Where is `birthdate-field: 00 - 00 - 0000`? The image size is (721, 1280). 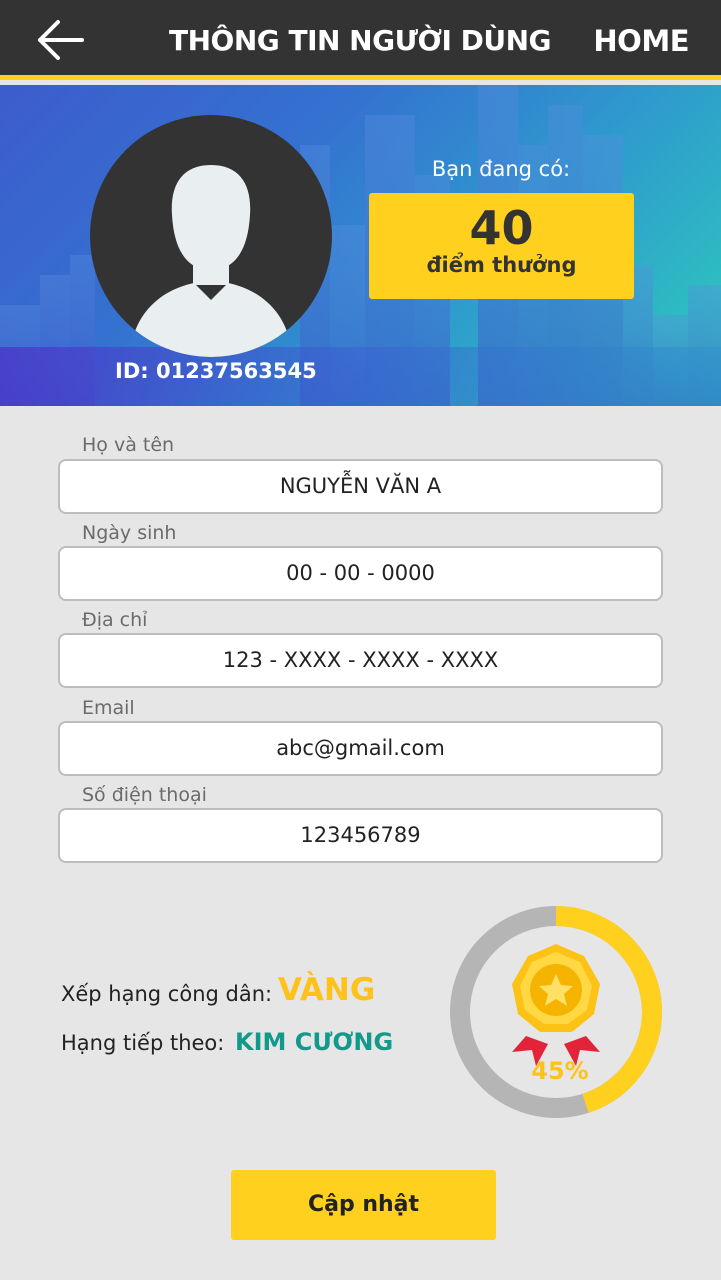 birthdate-field: 00 - 00 - 0000 is located at coordinates (360, 573).